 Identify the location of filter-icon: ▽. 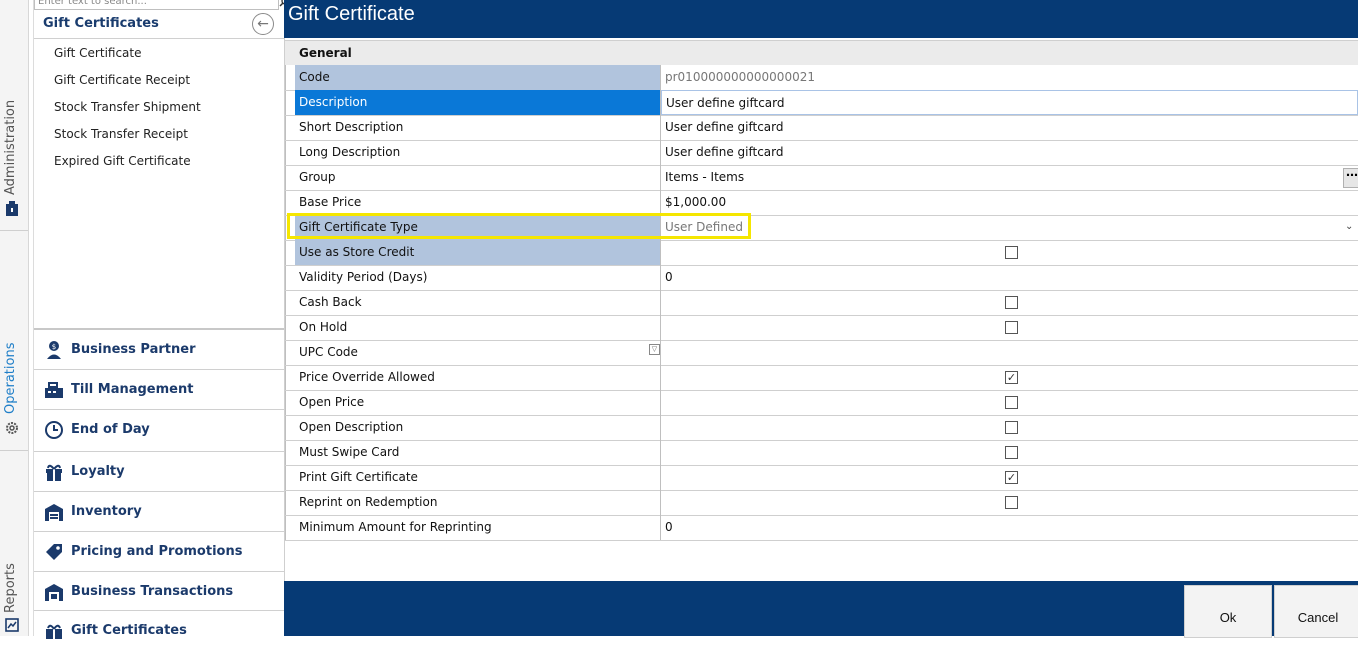
(654, 349).